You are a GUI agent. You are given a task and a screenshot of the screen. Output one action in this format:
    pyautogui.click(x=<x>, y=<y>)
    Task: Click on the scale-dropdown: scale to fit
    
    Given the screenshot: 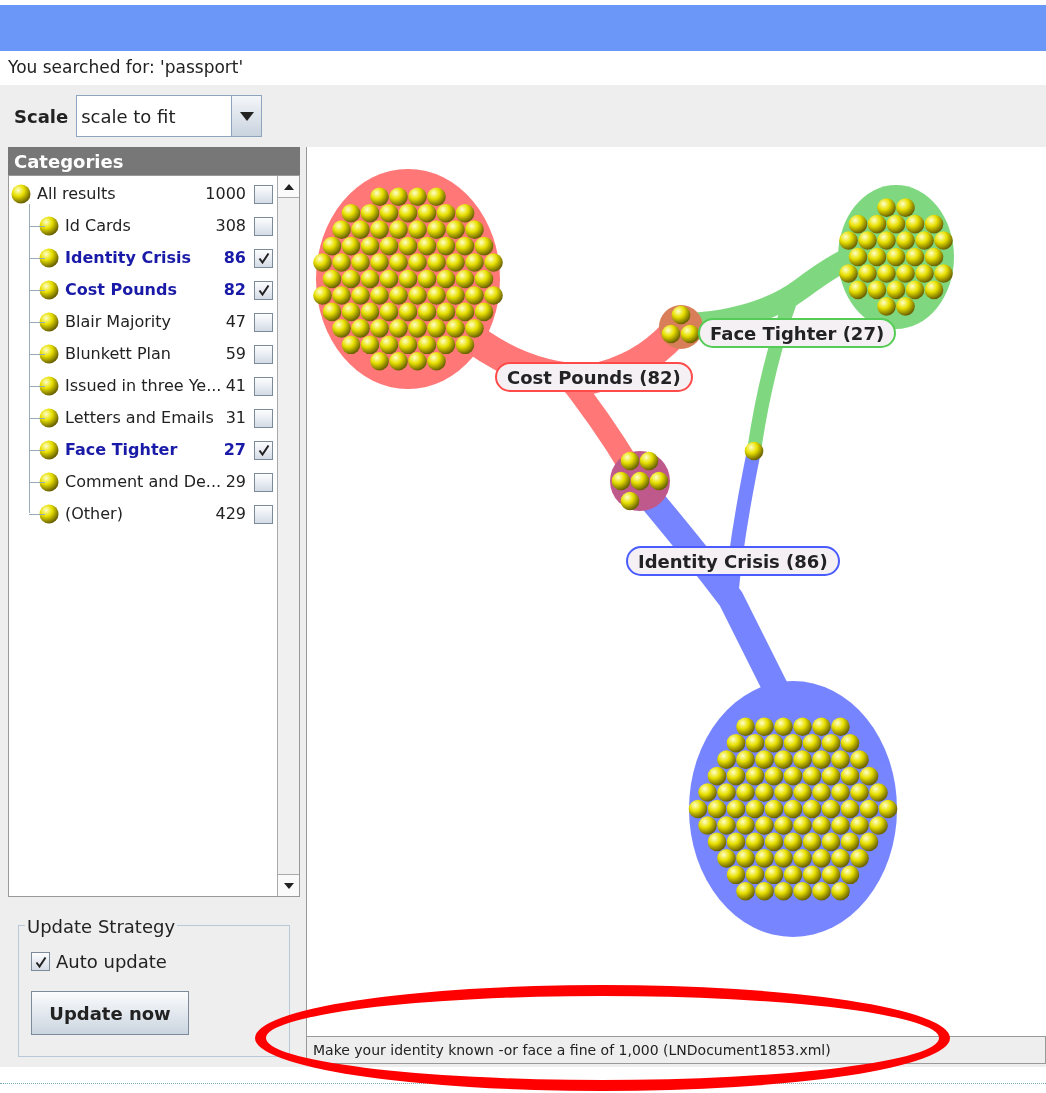 What is the action you would take?
    pyautogui.click(x=169, y=116)
    